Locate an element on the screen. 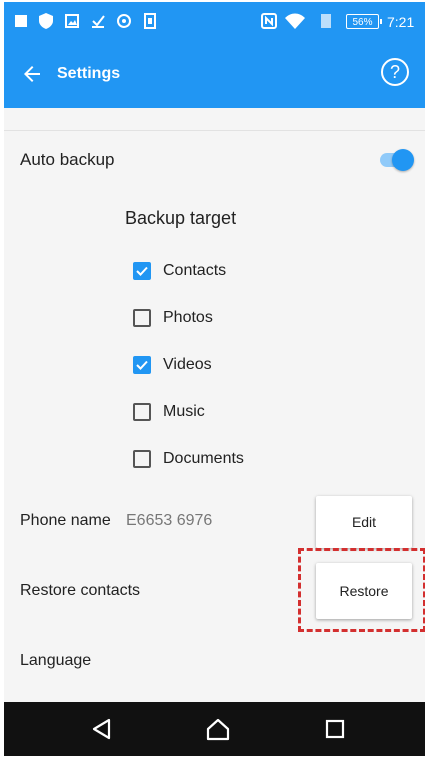 The height and width of the screenshot is (760, 429). checkbox-documents: Documents is located at coordinates (188, 459).